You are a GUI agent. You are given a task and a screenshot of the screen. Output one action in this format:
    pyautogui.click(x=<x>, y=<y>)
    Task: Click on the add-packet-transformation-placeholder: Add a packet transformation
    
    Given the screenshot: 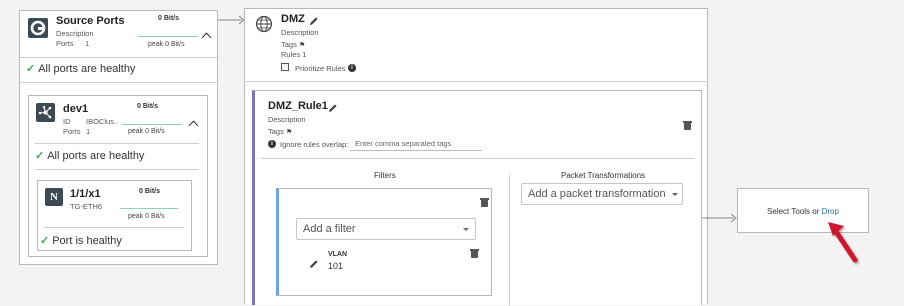 What is the action you would take?
    pyautogui.click(x=597, y=194)
    